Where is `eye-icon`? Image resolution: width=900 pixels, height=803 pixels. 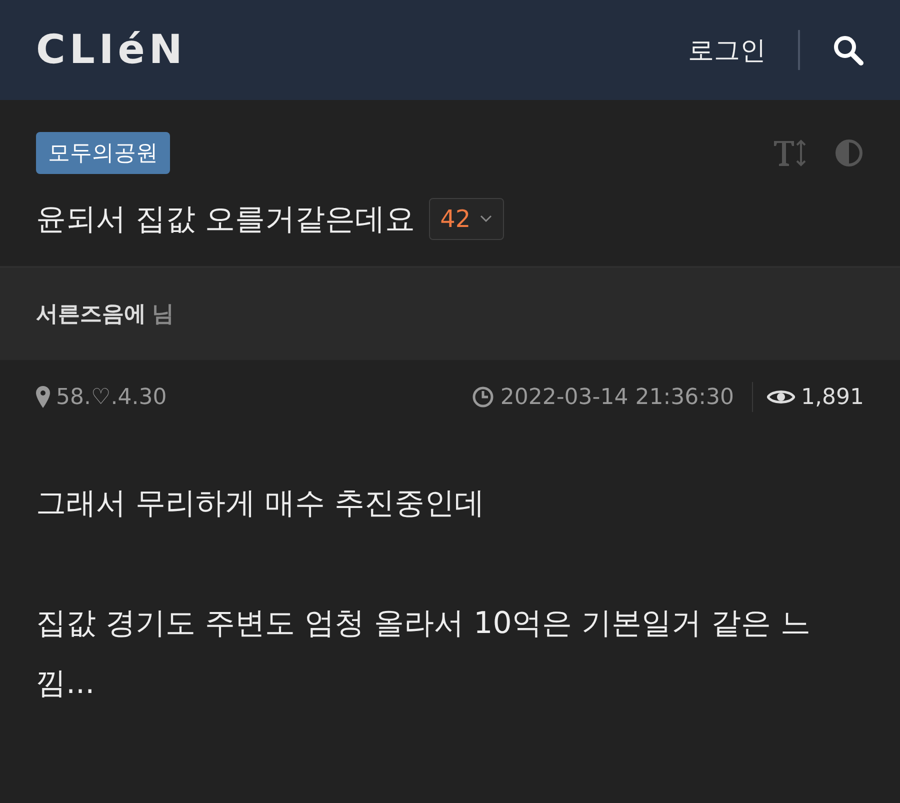
eye-icon is located at coordinates (781, 397).